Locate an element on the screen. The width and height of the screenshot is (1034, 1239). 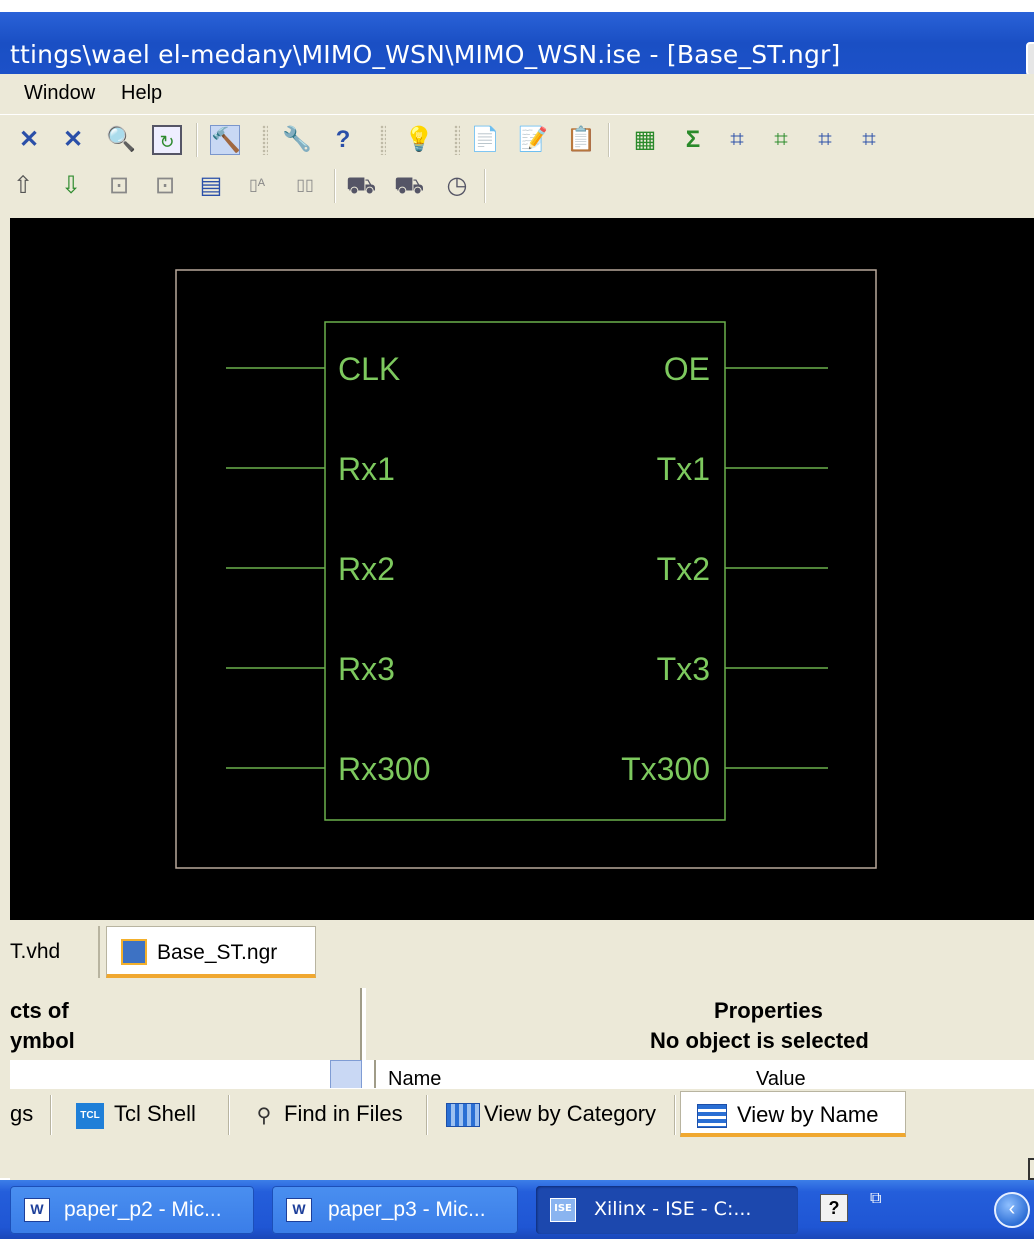
ise-icon: ISE is located at coordinates (563, 1210).